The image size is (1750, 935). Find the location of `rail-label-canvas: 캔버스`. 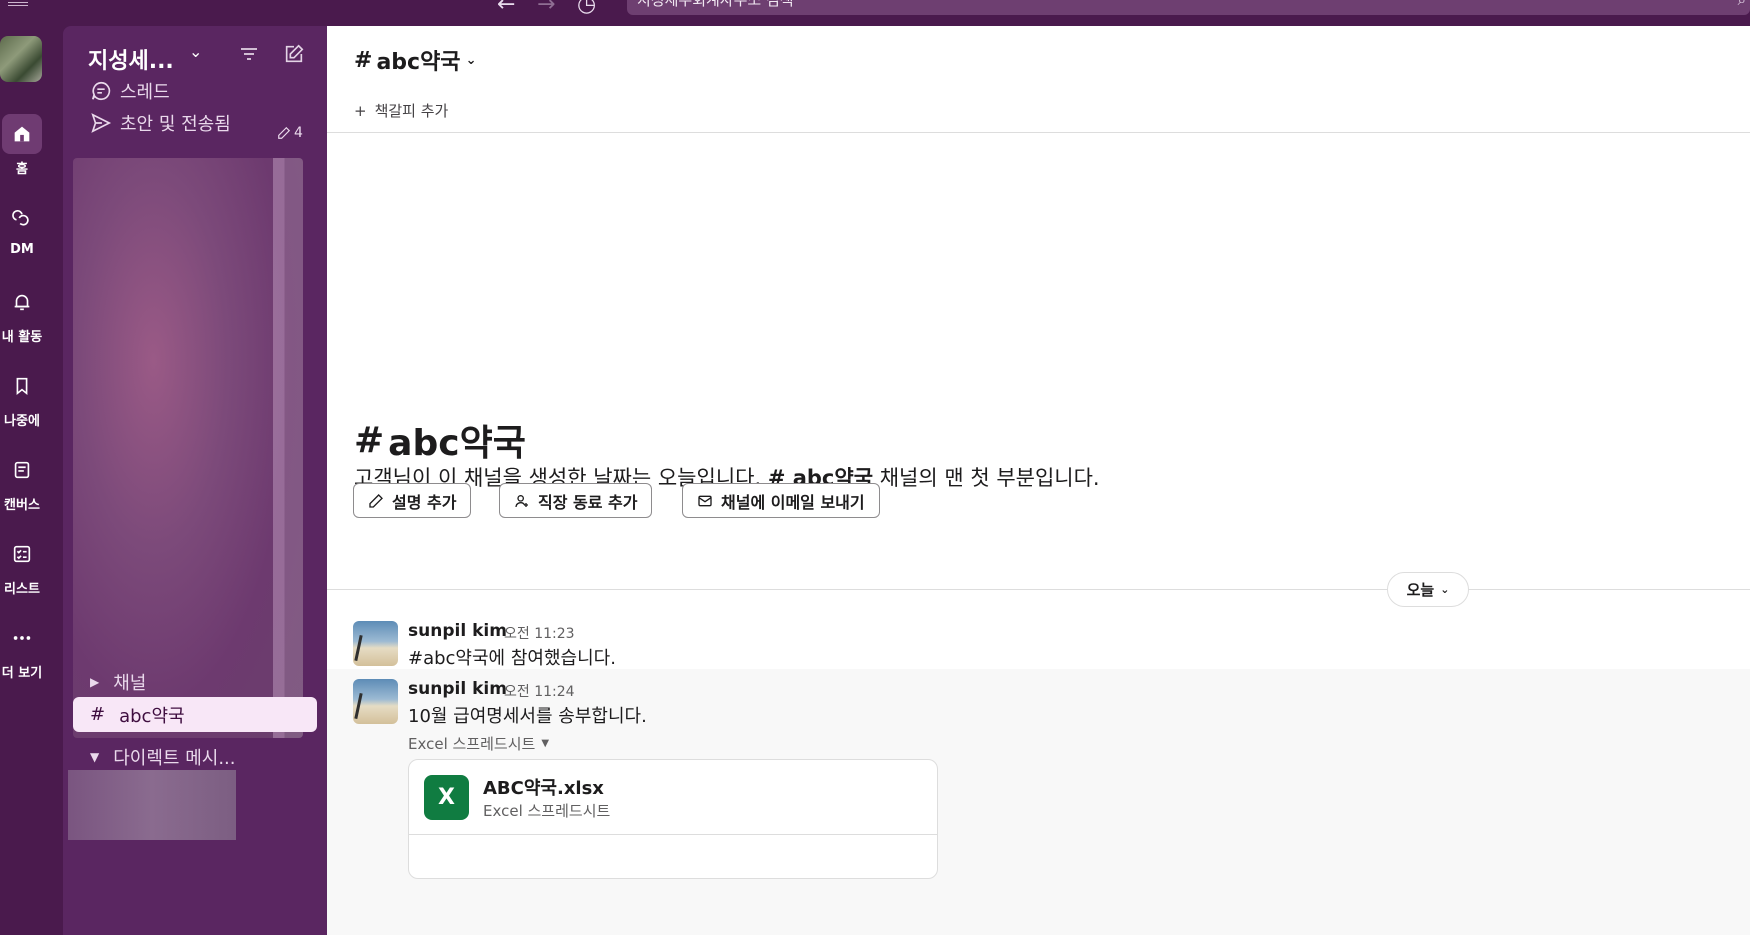

rail-label-canvas: 캔버스 is located at coordinates (22, 505).